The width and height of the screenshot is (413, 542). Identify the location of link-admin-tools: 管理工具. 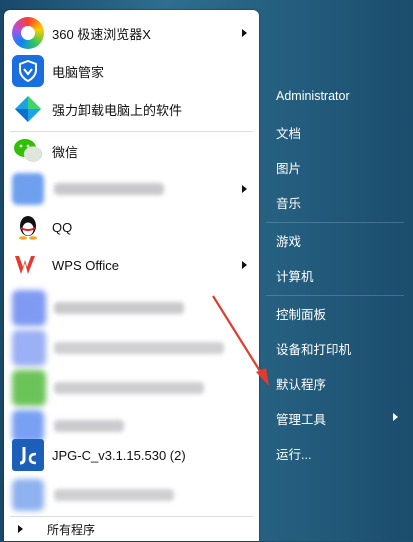
(301, 418).